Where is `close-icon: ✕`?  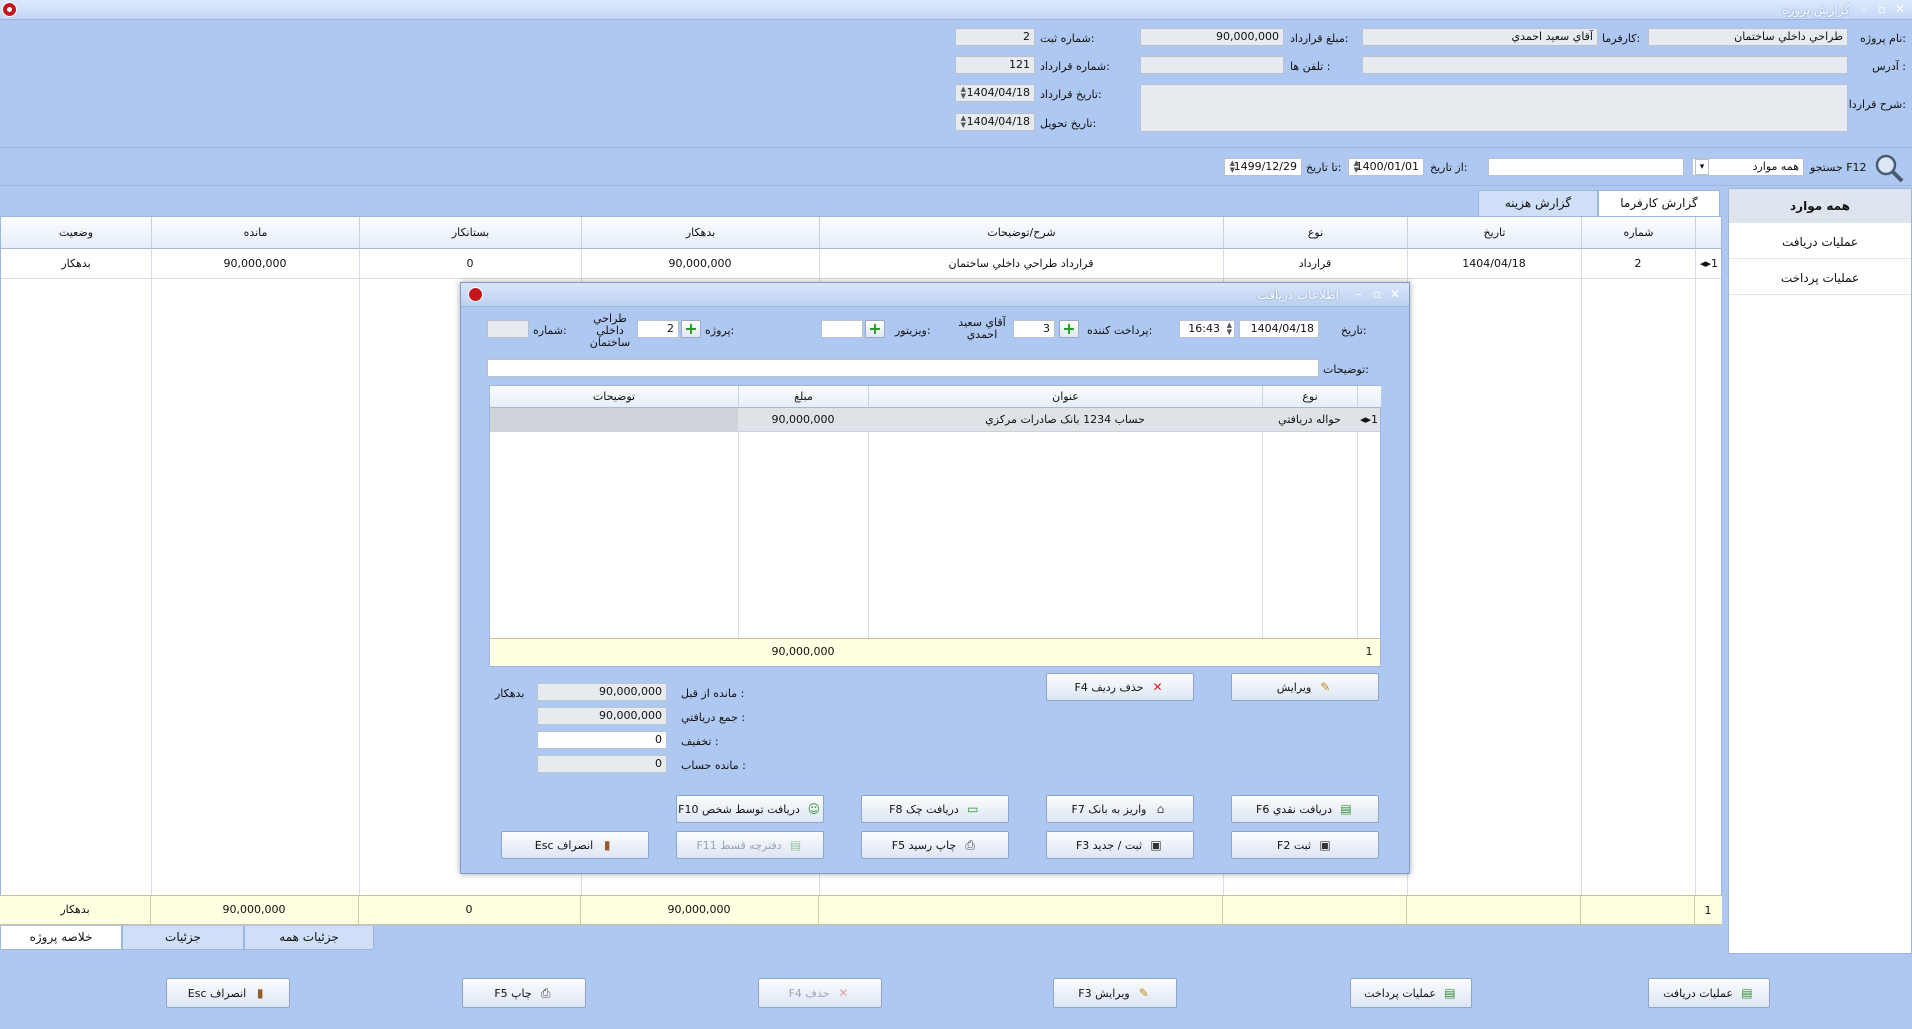 close-icon: ✕ is located at coordinates (1900, 9).